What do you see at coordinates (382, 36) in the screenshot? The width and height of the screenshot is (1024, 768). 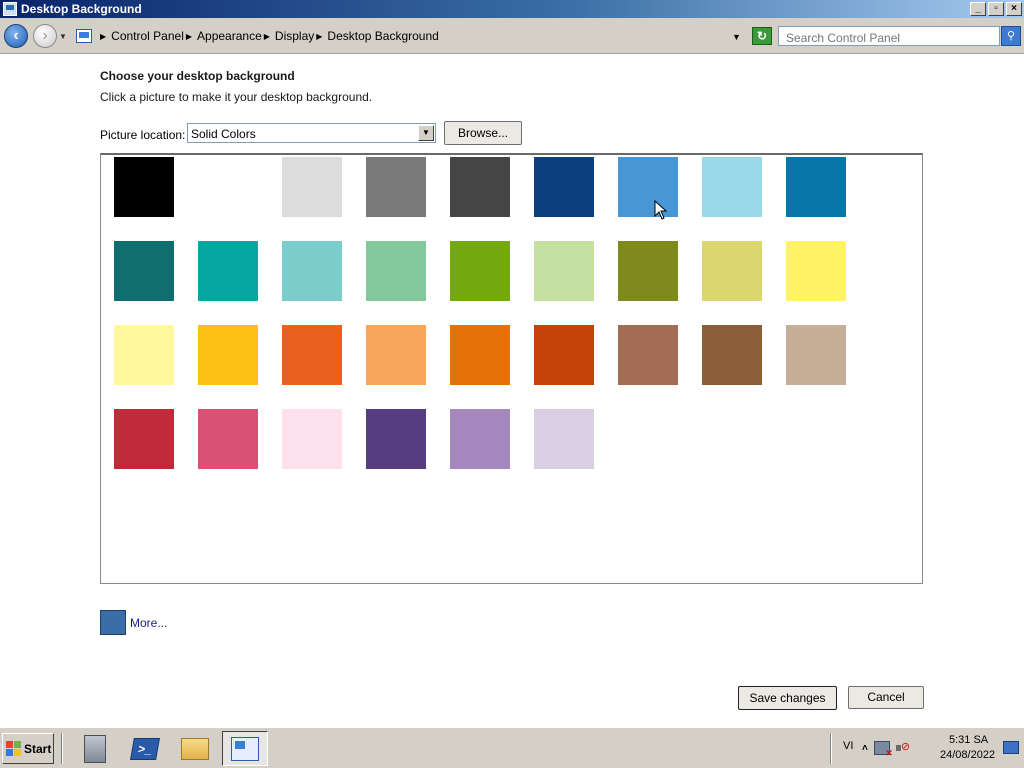 I see `breadcrumb-item-desktop-background: Desktop Background` at bounding box center [382, 36].